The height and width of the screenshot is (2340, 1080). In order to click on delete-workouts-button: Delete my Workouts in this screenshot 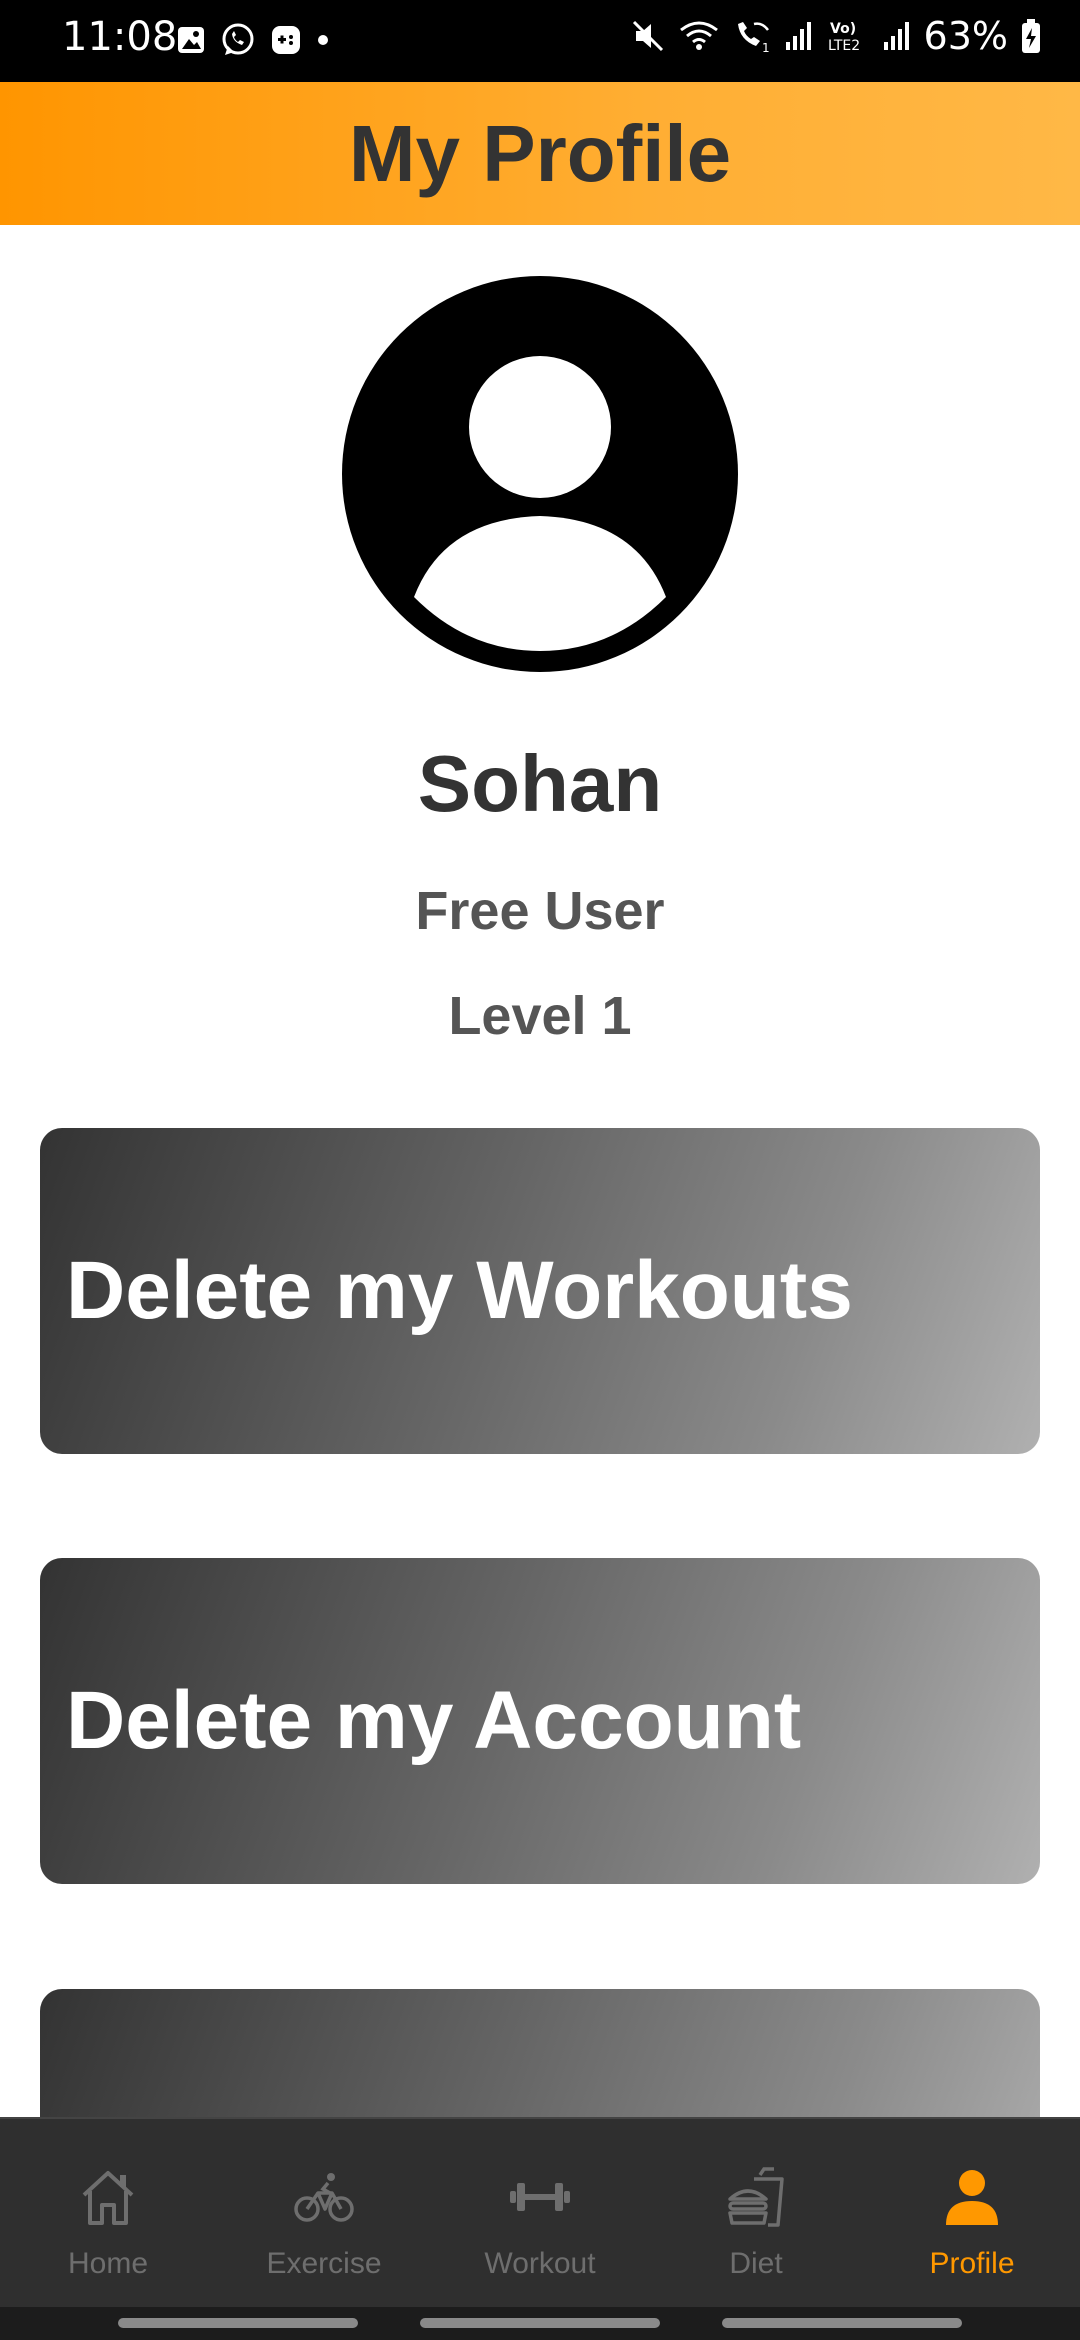, I will do `click(540, 1291)`.